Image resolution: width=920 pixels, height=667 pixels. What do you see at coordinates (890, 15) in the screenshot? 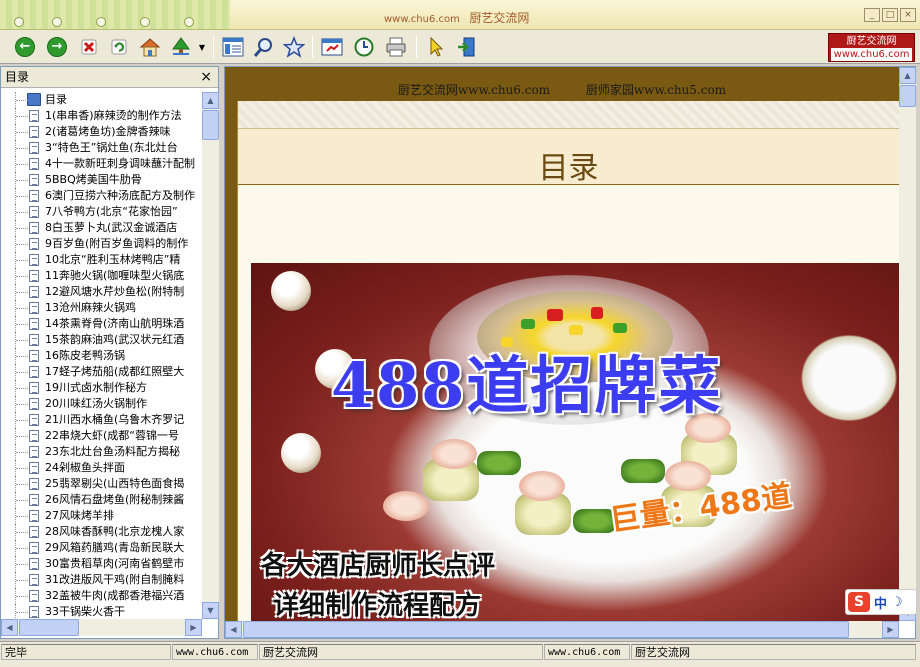
I see `maximize-button: □` at bounding box center [890, 15].